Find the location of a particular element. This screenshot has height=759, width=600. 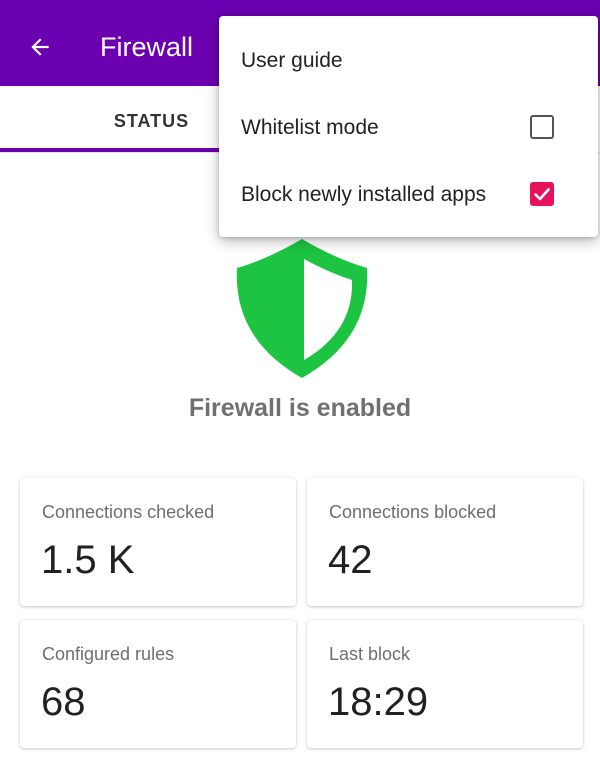

stat-card-configured-rules: Configured rules 68 is located at coordinates (158, 684).